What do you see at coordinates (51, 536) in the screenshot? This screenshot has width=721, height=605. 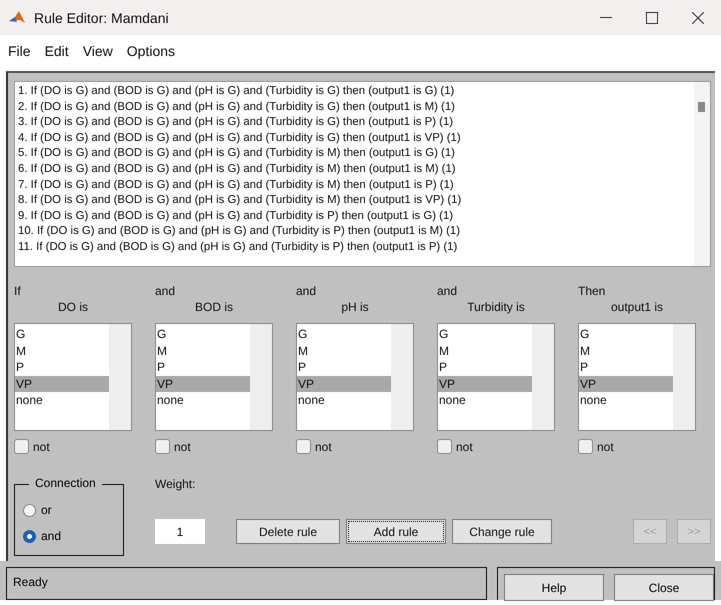 I see `radio-label: and` at bounding box center [51, 536].